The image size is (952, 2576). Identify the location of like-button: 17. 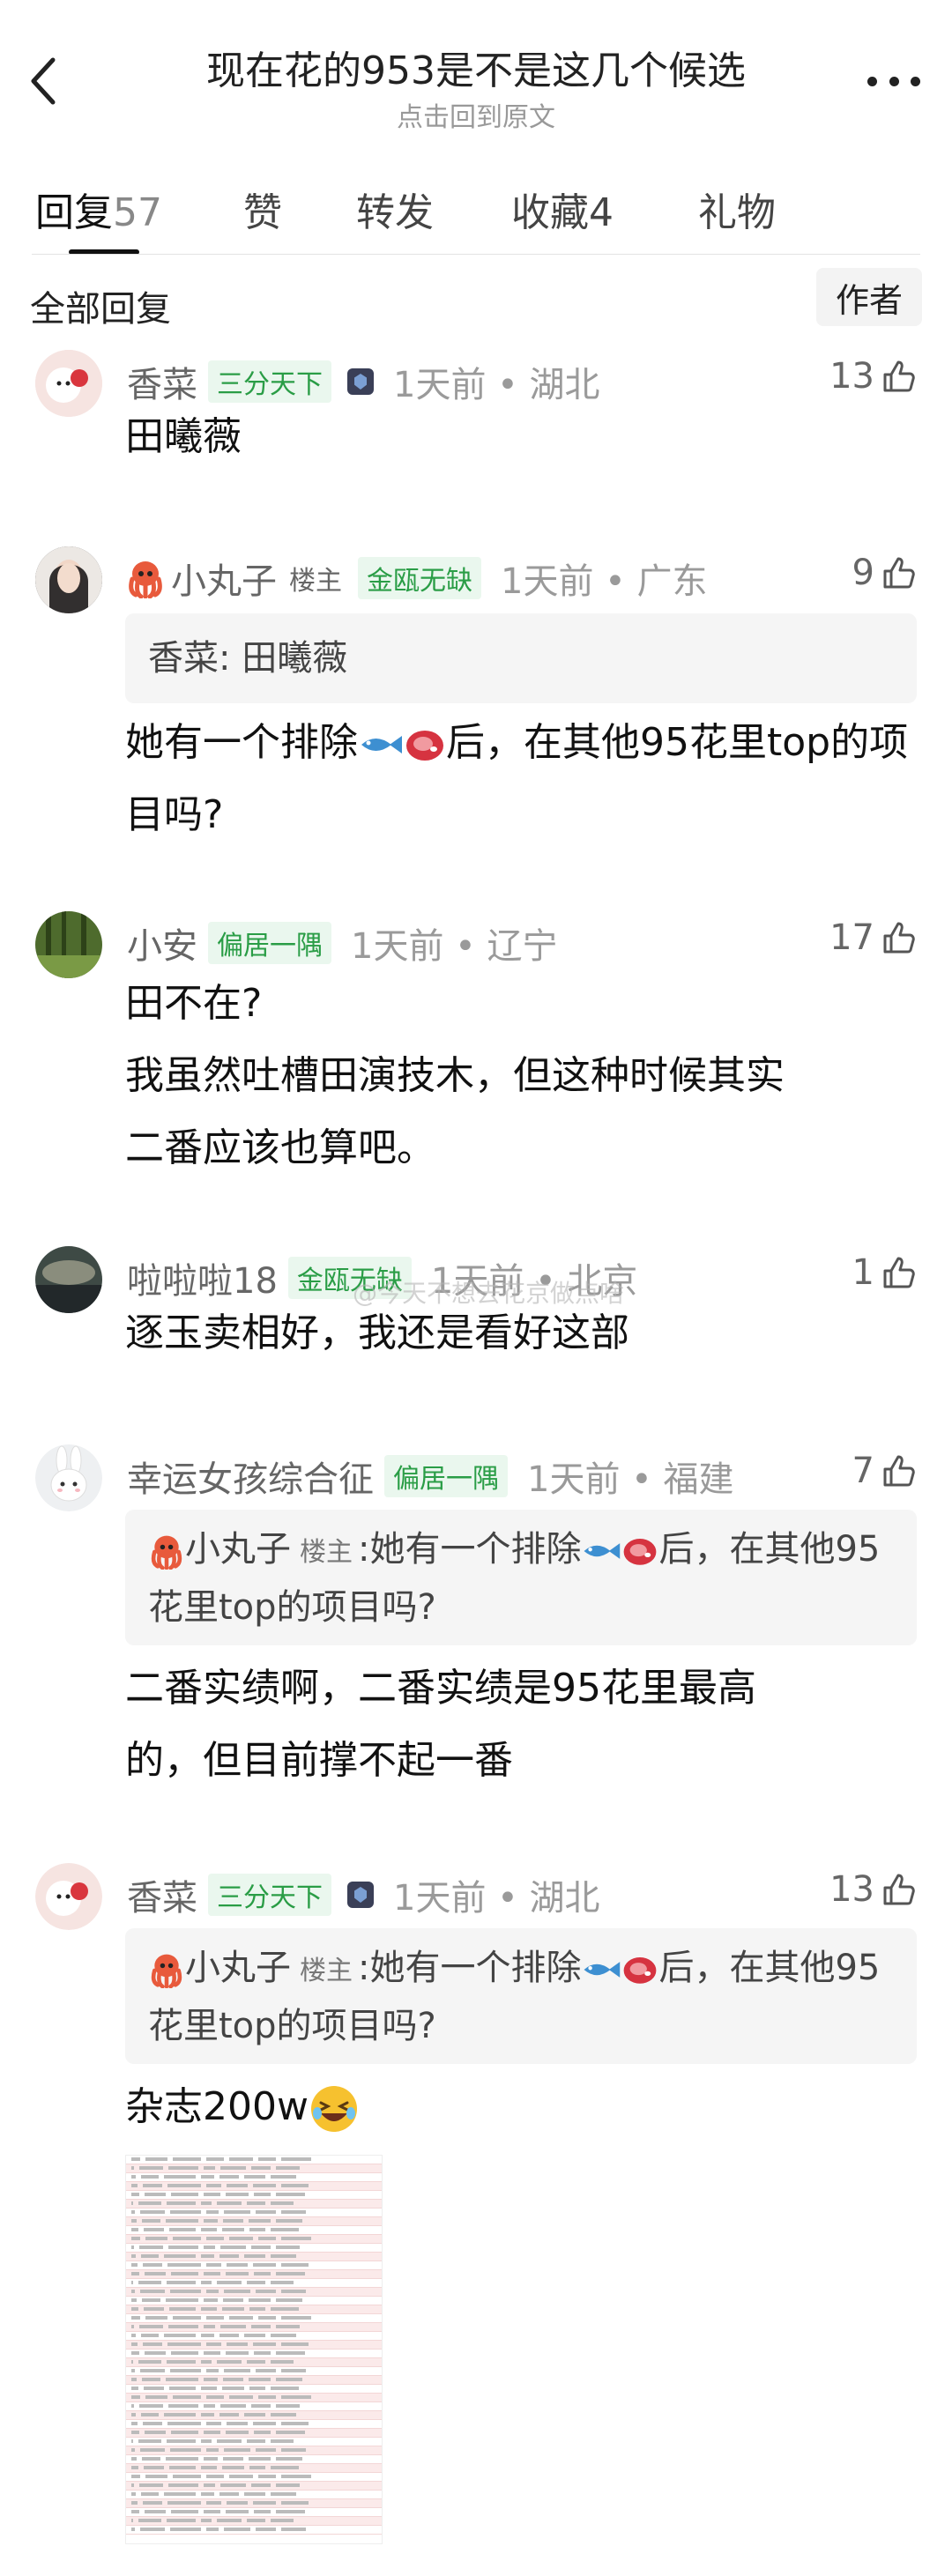
(873, 937).